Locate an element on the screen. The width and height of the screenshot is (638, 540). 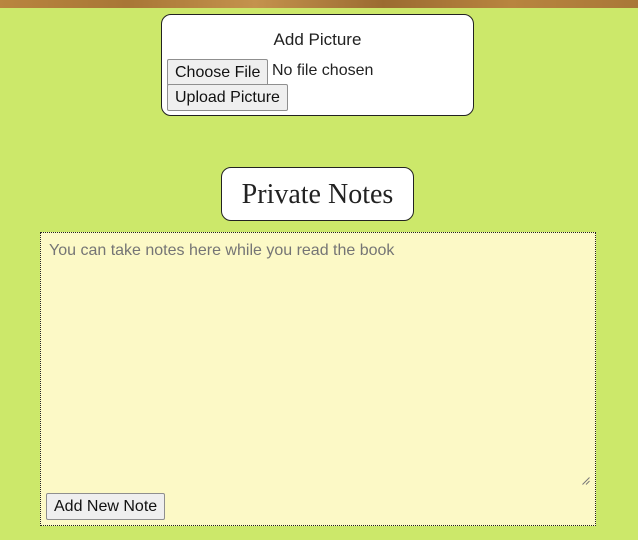
add-new-note-button: Add New Note is located at coordinates (106, 506).